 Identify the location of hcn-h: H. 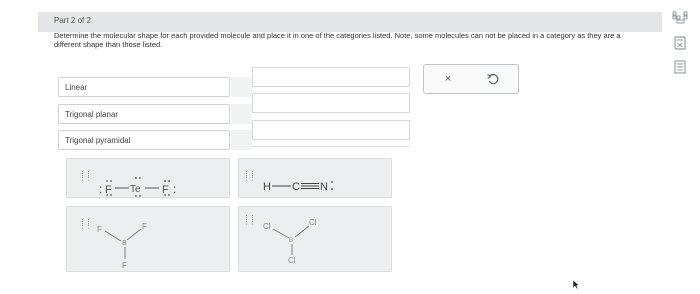
(267, 187).